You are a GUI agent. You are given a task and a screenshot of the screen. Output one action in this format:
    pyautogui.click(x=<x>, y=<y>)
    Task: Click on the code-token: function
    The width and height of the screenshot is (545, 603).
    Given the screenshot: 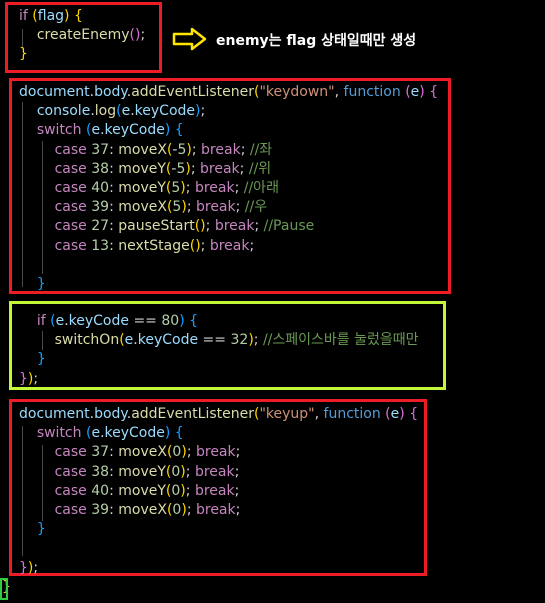 What is the action you would take?
    pyautogui.click(x=372, y=92)
    